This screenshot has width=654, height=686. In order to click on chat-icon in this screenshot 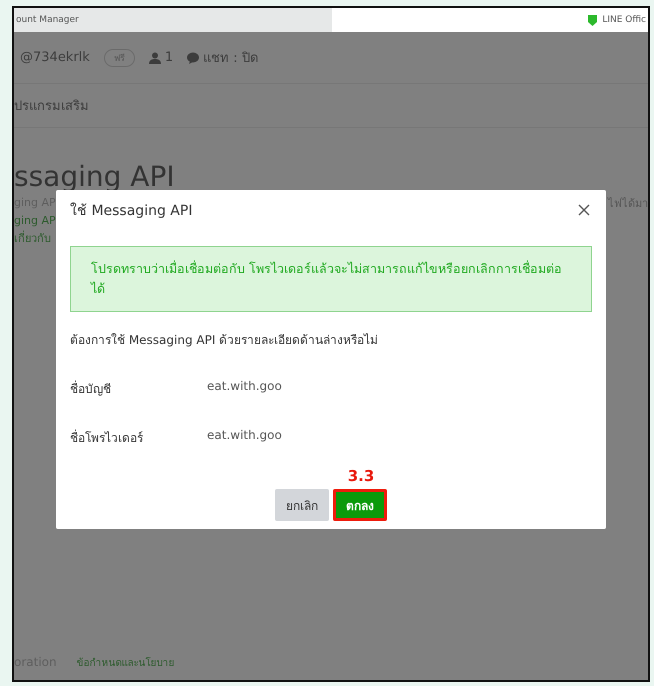, I will do `click(193, 58)`.